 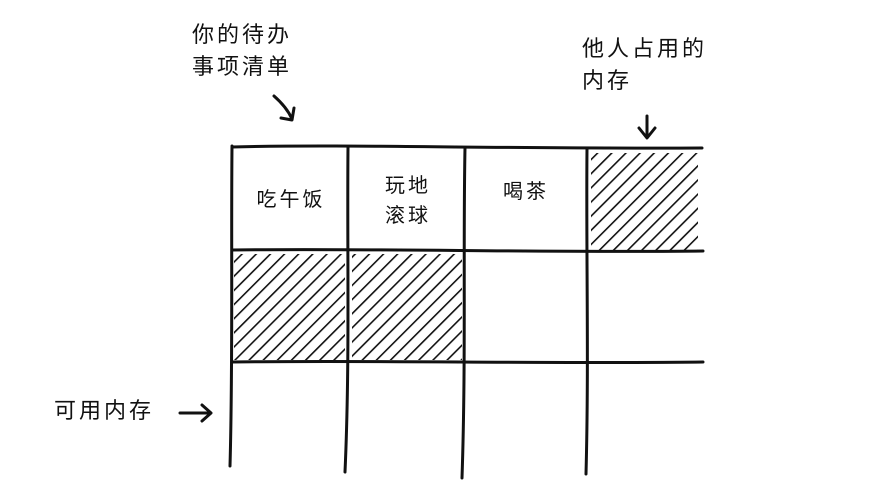 I want to click on available-memory-arrow-icon, so click(x=195, y=413).